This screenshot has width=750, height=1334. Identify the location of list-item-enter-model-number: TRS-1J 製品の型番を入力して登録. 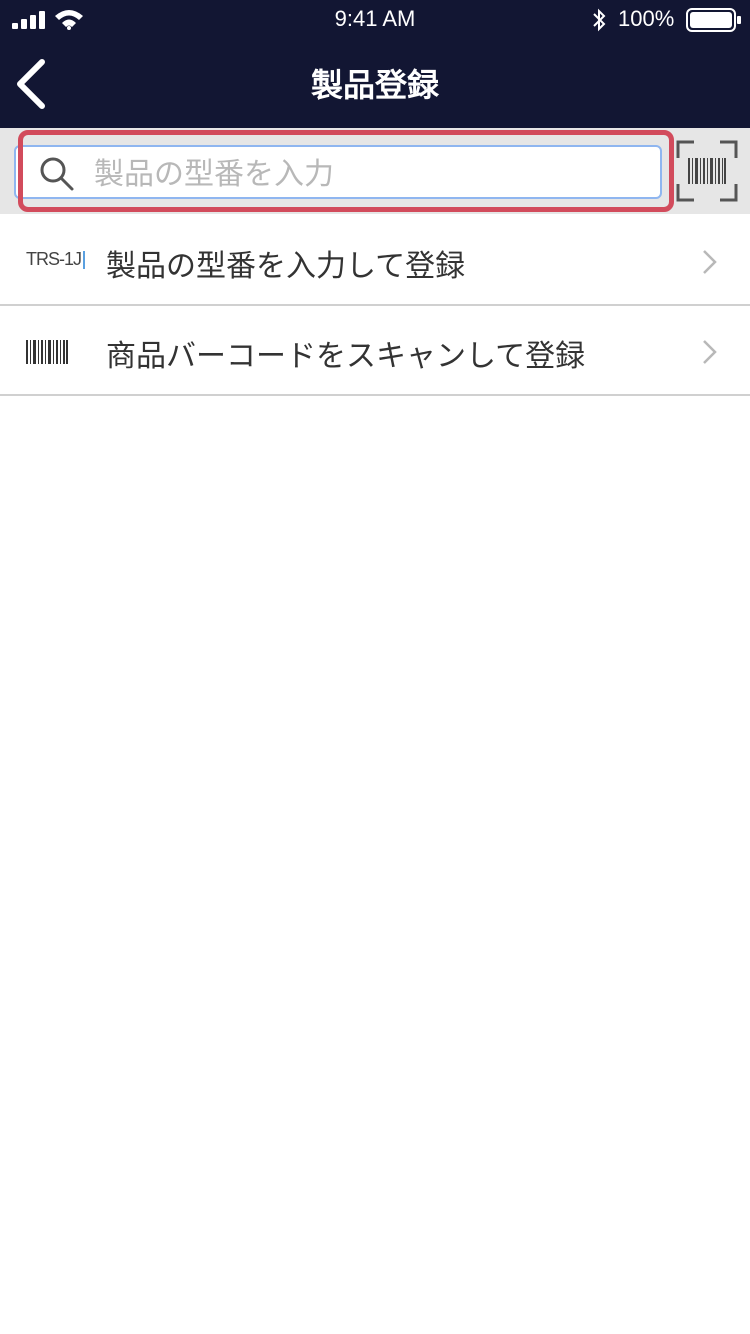
(375, 261).